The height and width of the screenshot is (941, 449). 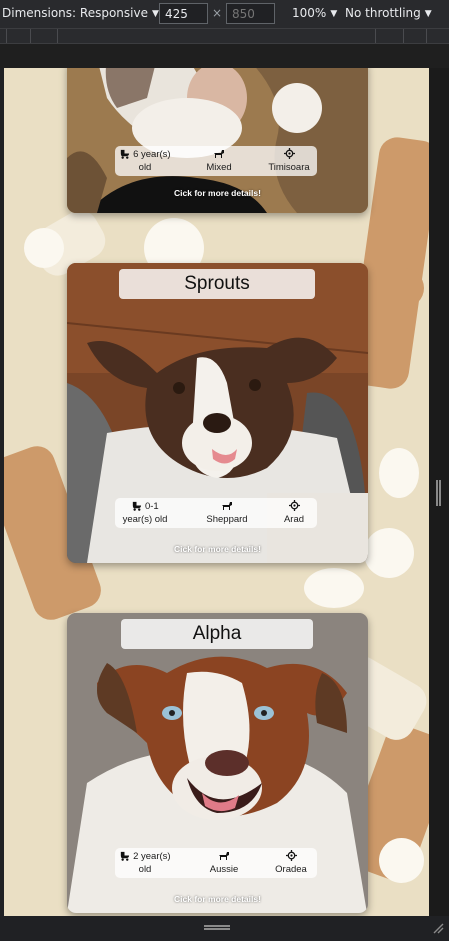 What do you see at coordinates (224, 863) in the screenshot?
I see `breed-field: Aussie` at bounding box center [224, 863].